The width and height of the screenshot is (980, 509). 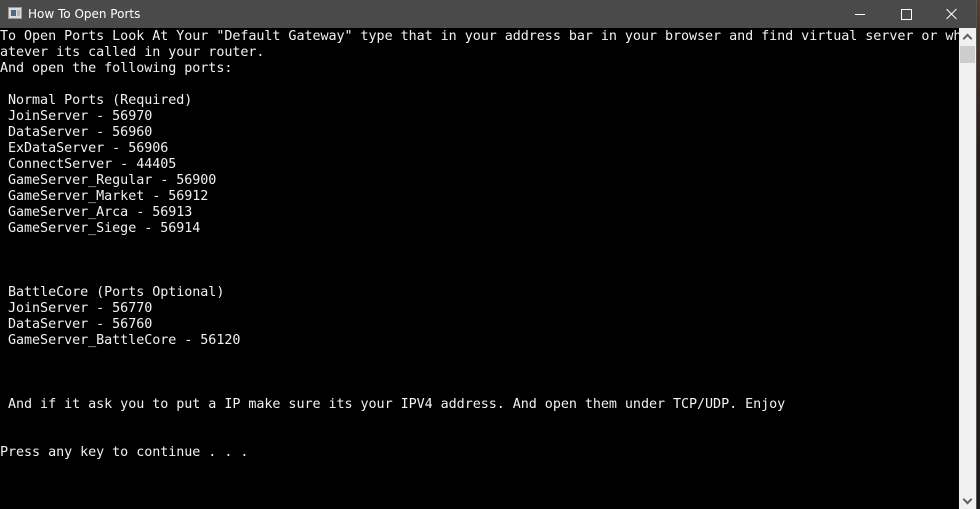 What do you see at coordinates (108, 180) in the screenshot?
I see `console-line: GameServer_Regular - 56900` at bounding box center [108, 180].